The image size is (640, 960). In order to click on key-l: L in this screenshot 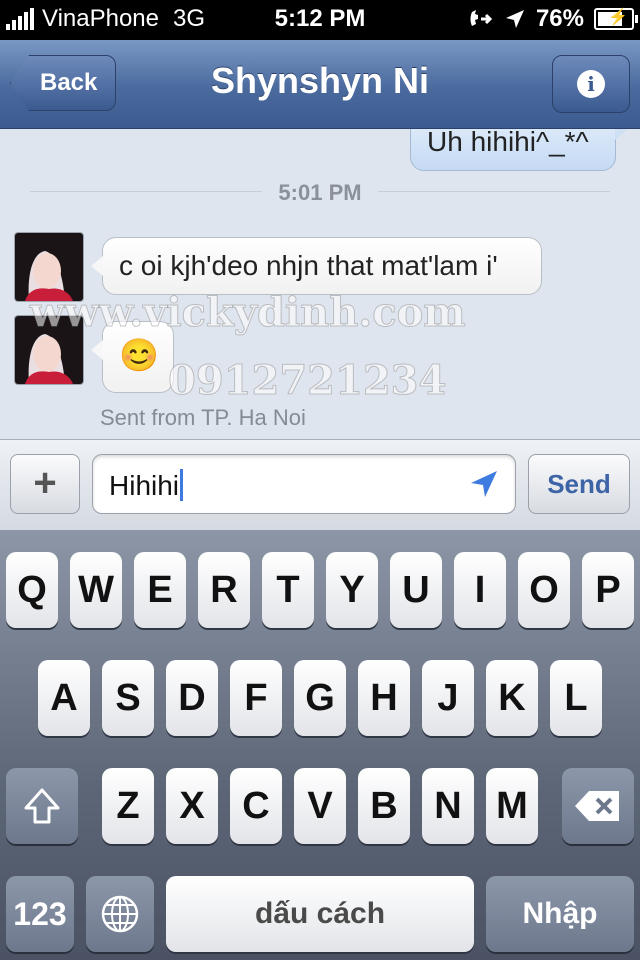, I will do `click(576, 698)`.